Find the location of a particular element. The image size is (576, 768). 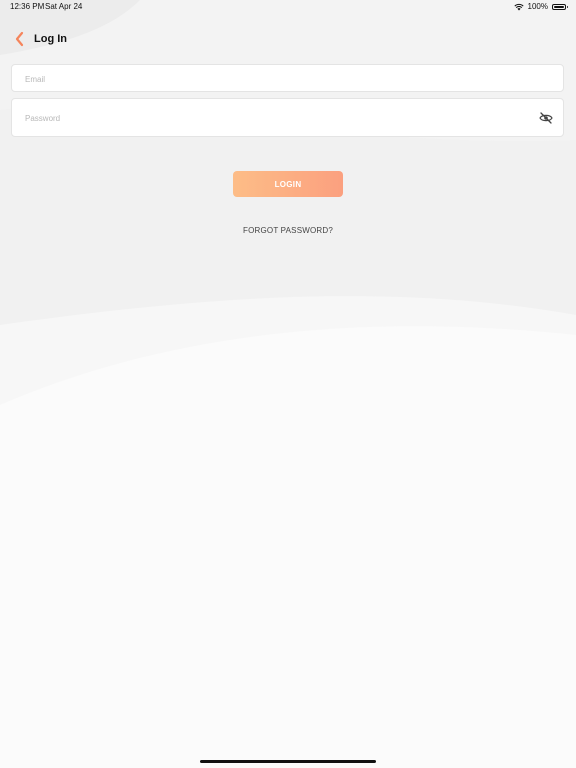

battery-percent: 100% is located at coordinates (537, 6).